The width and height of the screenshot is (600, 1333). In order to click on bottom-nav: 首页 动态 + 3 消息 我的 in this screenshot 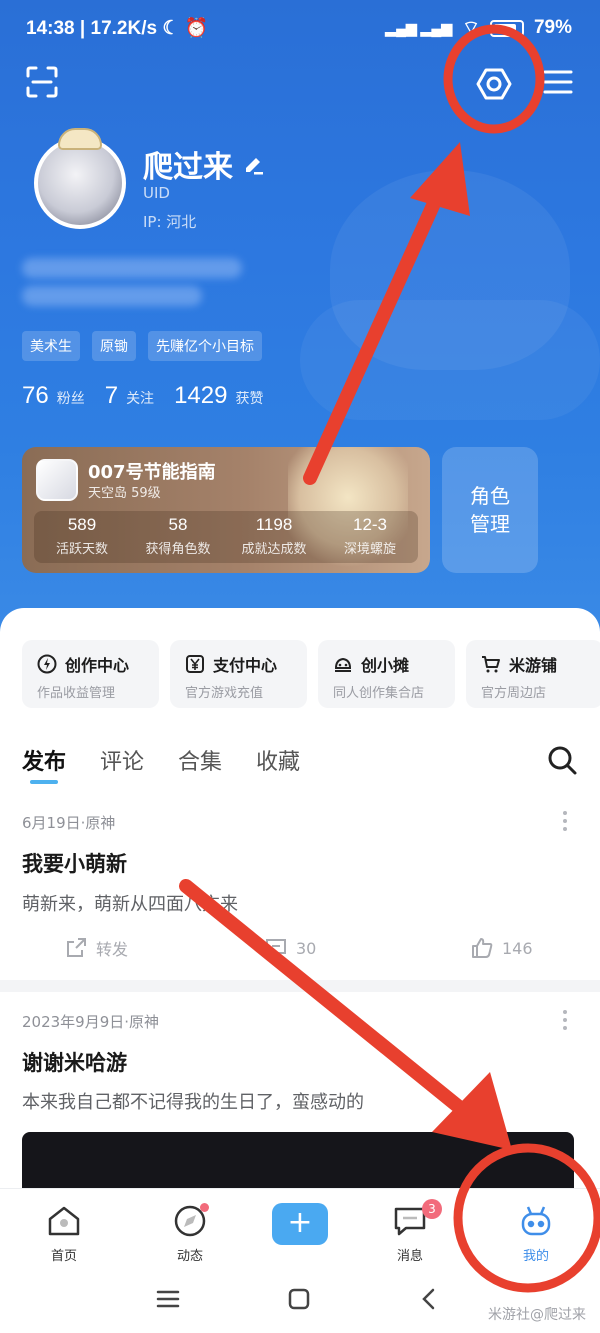, I will do `click(300, 1227)`.